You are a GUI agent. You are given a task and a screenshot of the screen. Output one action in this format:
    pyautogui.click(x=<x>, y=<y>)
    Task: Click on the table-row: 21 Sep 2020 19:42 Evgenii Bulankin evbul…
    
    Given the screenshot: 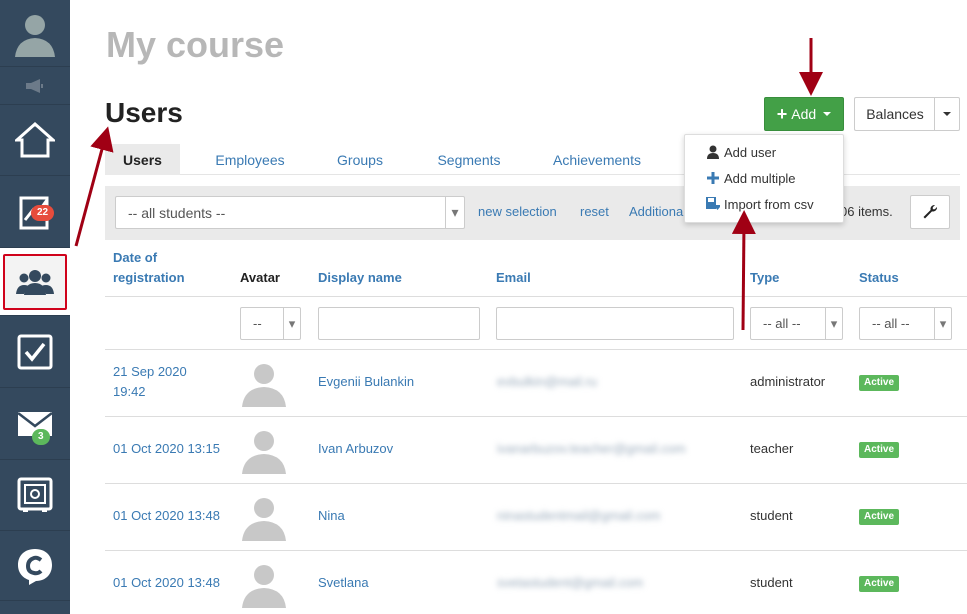 What is the action you would take?
    pyautogui.click(x=536, y=383)
    